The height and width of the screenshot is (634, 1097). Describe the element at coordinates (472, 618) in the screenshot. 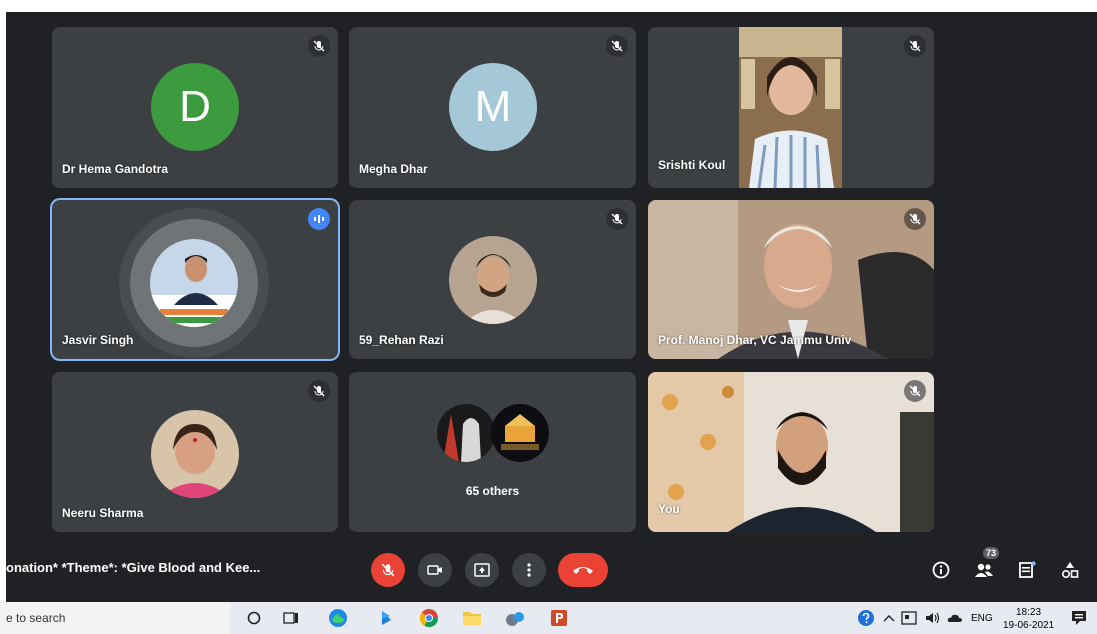

I see `file-explorer-icon` at that location.